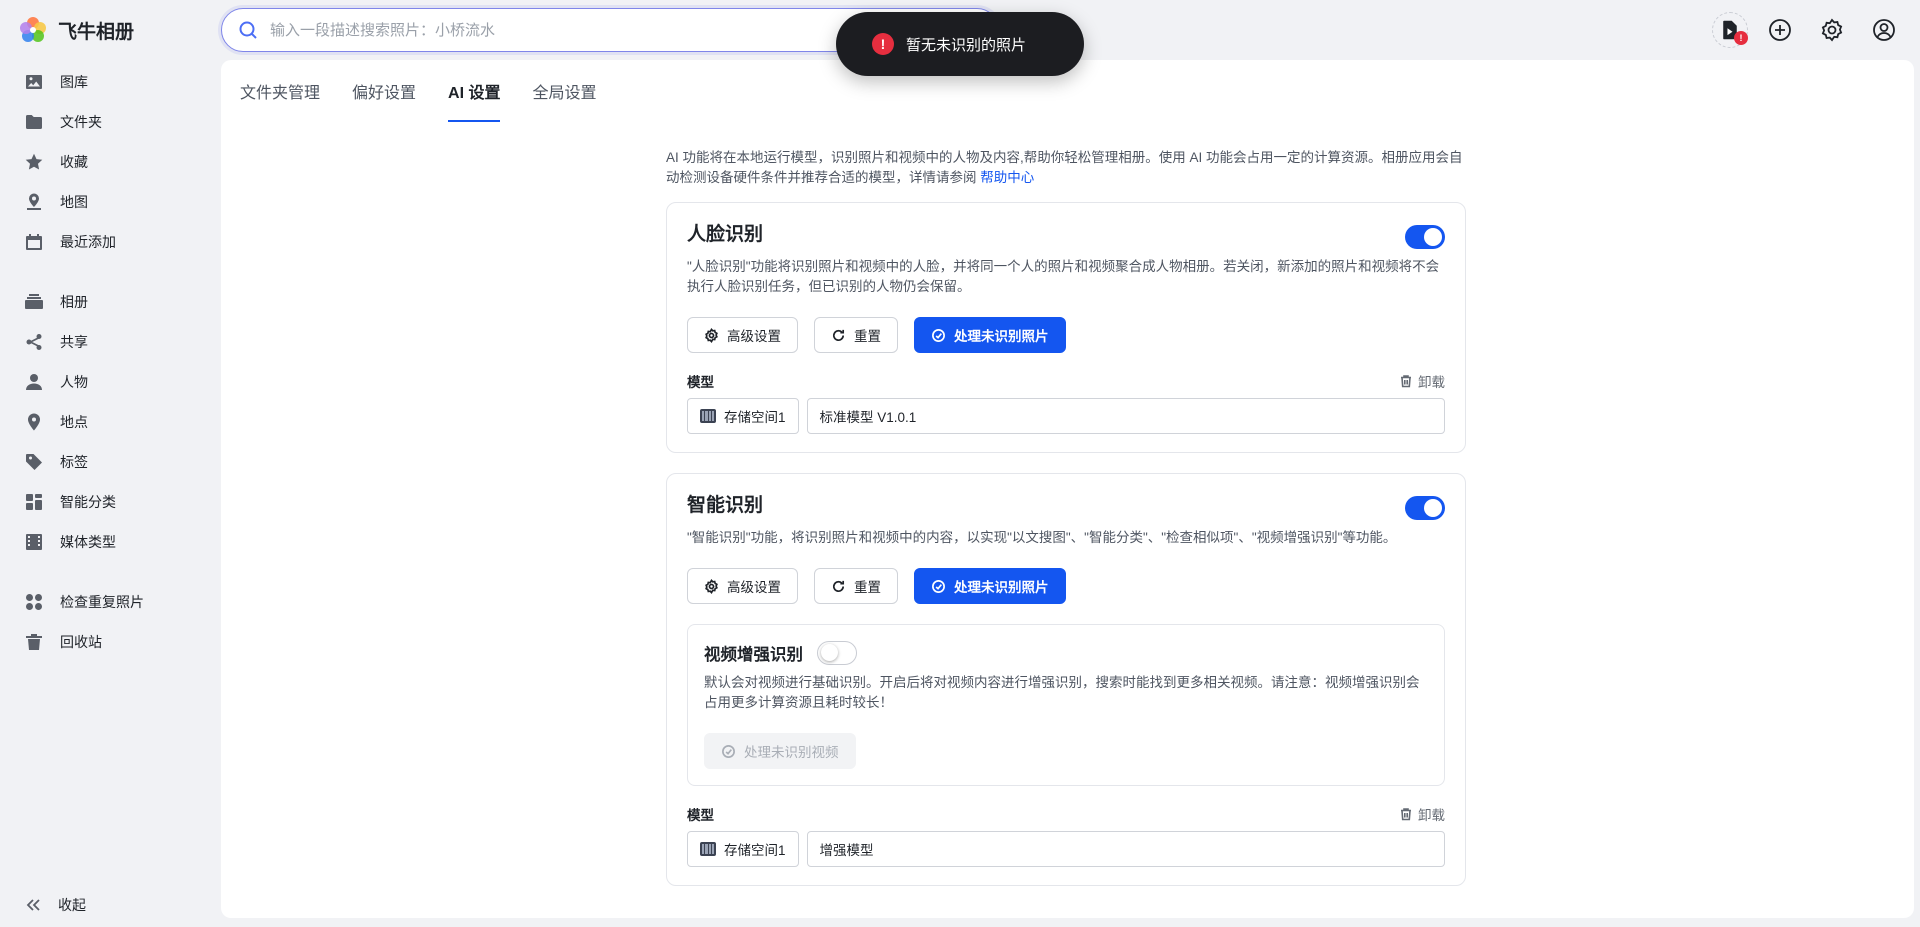 The image size is (1920, 927). Describe the element at coordinates (34, 122) in the screenshot. I see `folder-icon` at that location.